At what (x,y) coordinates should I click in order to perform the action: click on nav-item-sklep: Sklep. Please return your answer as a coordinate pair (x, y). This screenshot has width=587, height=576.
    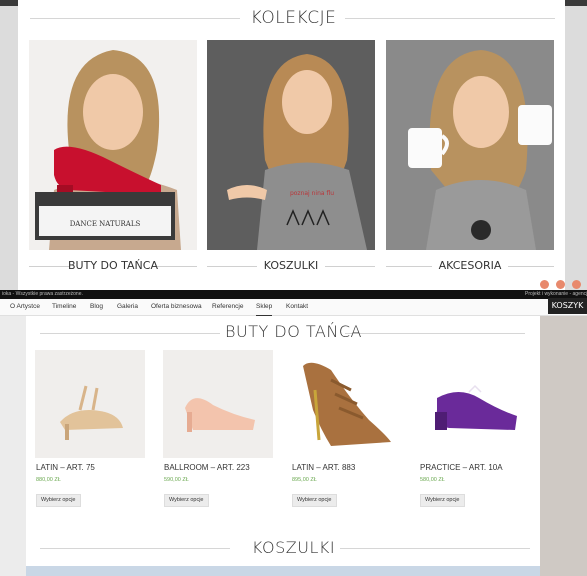
    Looking at the image, I should click on (264, 307).